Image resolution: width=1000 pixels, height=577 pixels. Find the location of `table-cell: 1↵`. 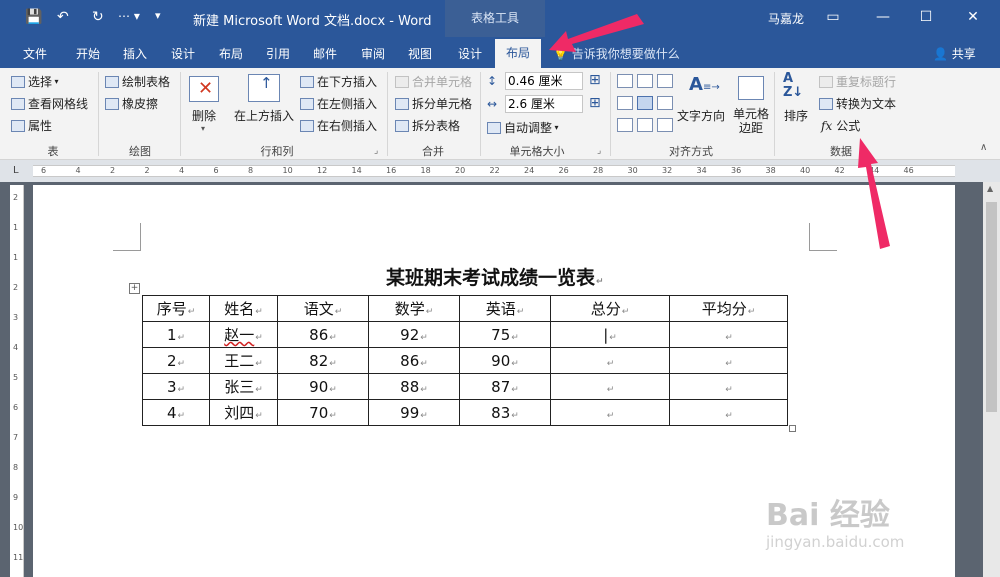

table-cell: 1↵ is located at coordinates (176, 334).